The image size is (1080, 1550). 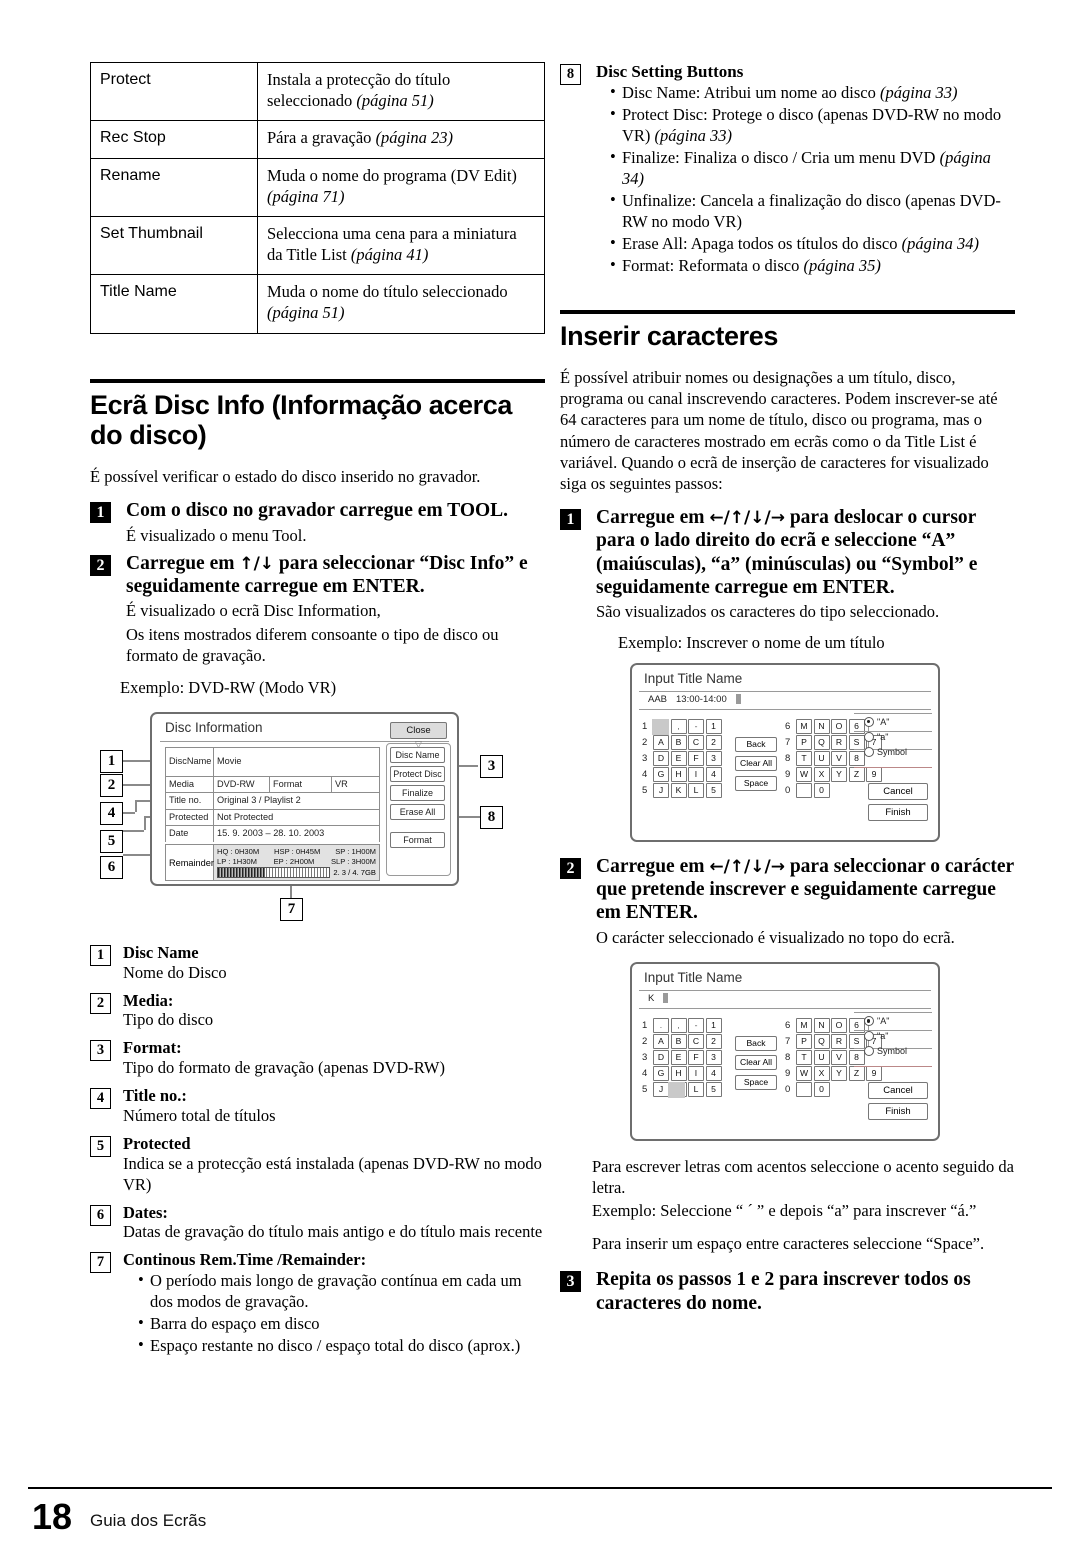 What do you see at coordinates (174, 187) in the screenshot?
I see `cell-key: Rename` at bounding box center [174, 187].